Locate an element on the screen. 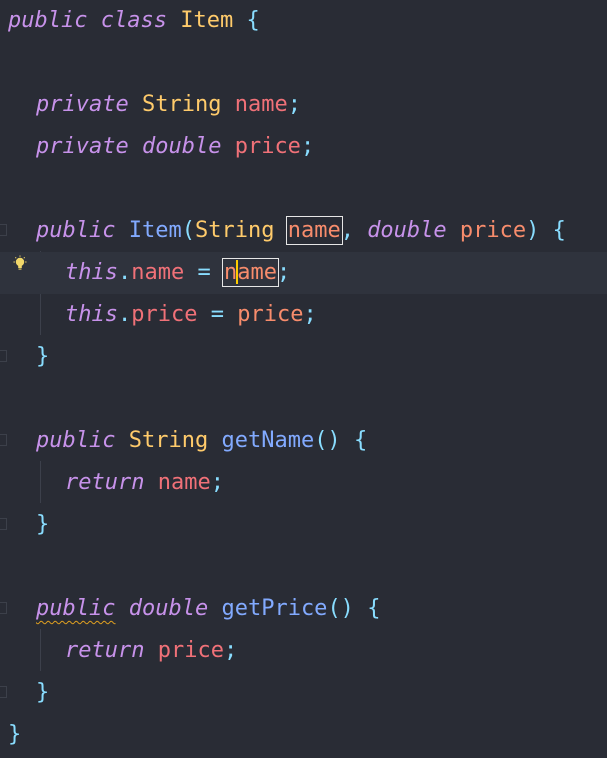 The image size is (607, 758). keyword-class: class is located at coordinates (133, 20).